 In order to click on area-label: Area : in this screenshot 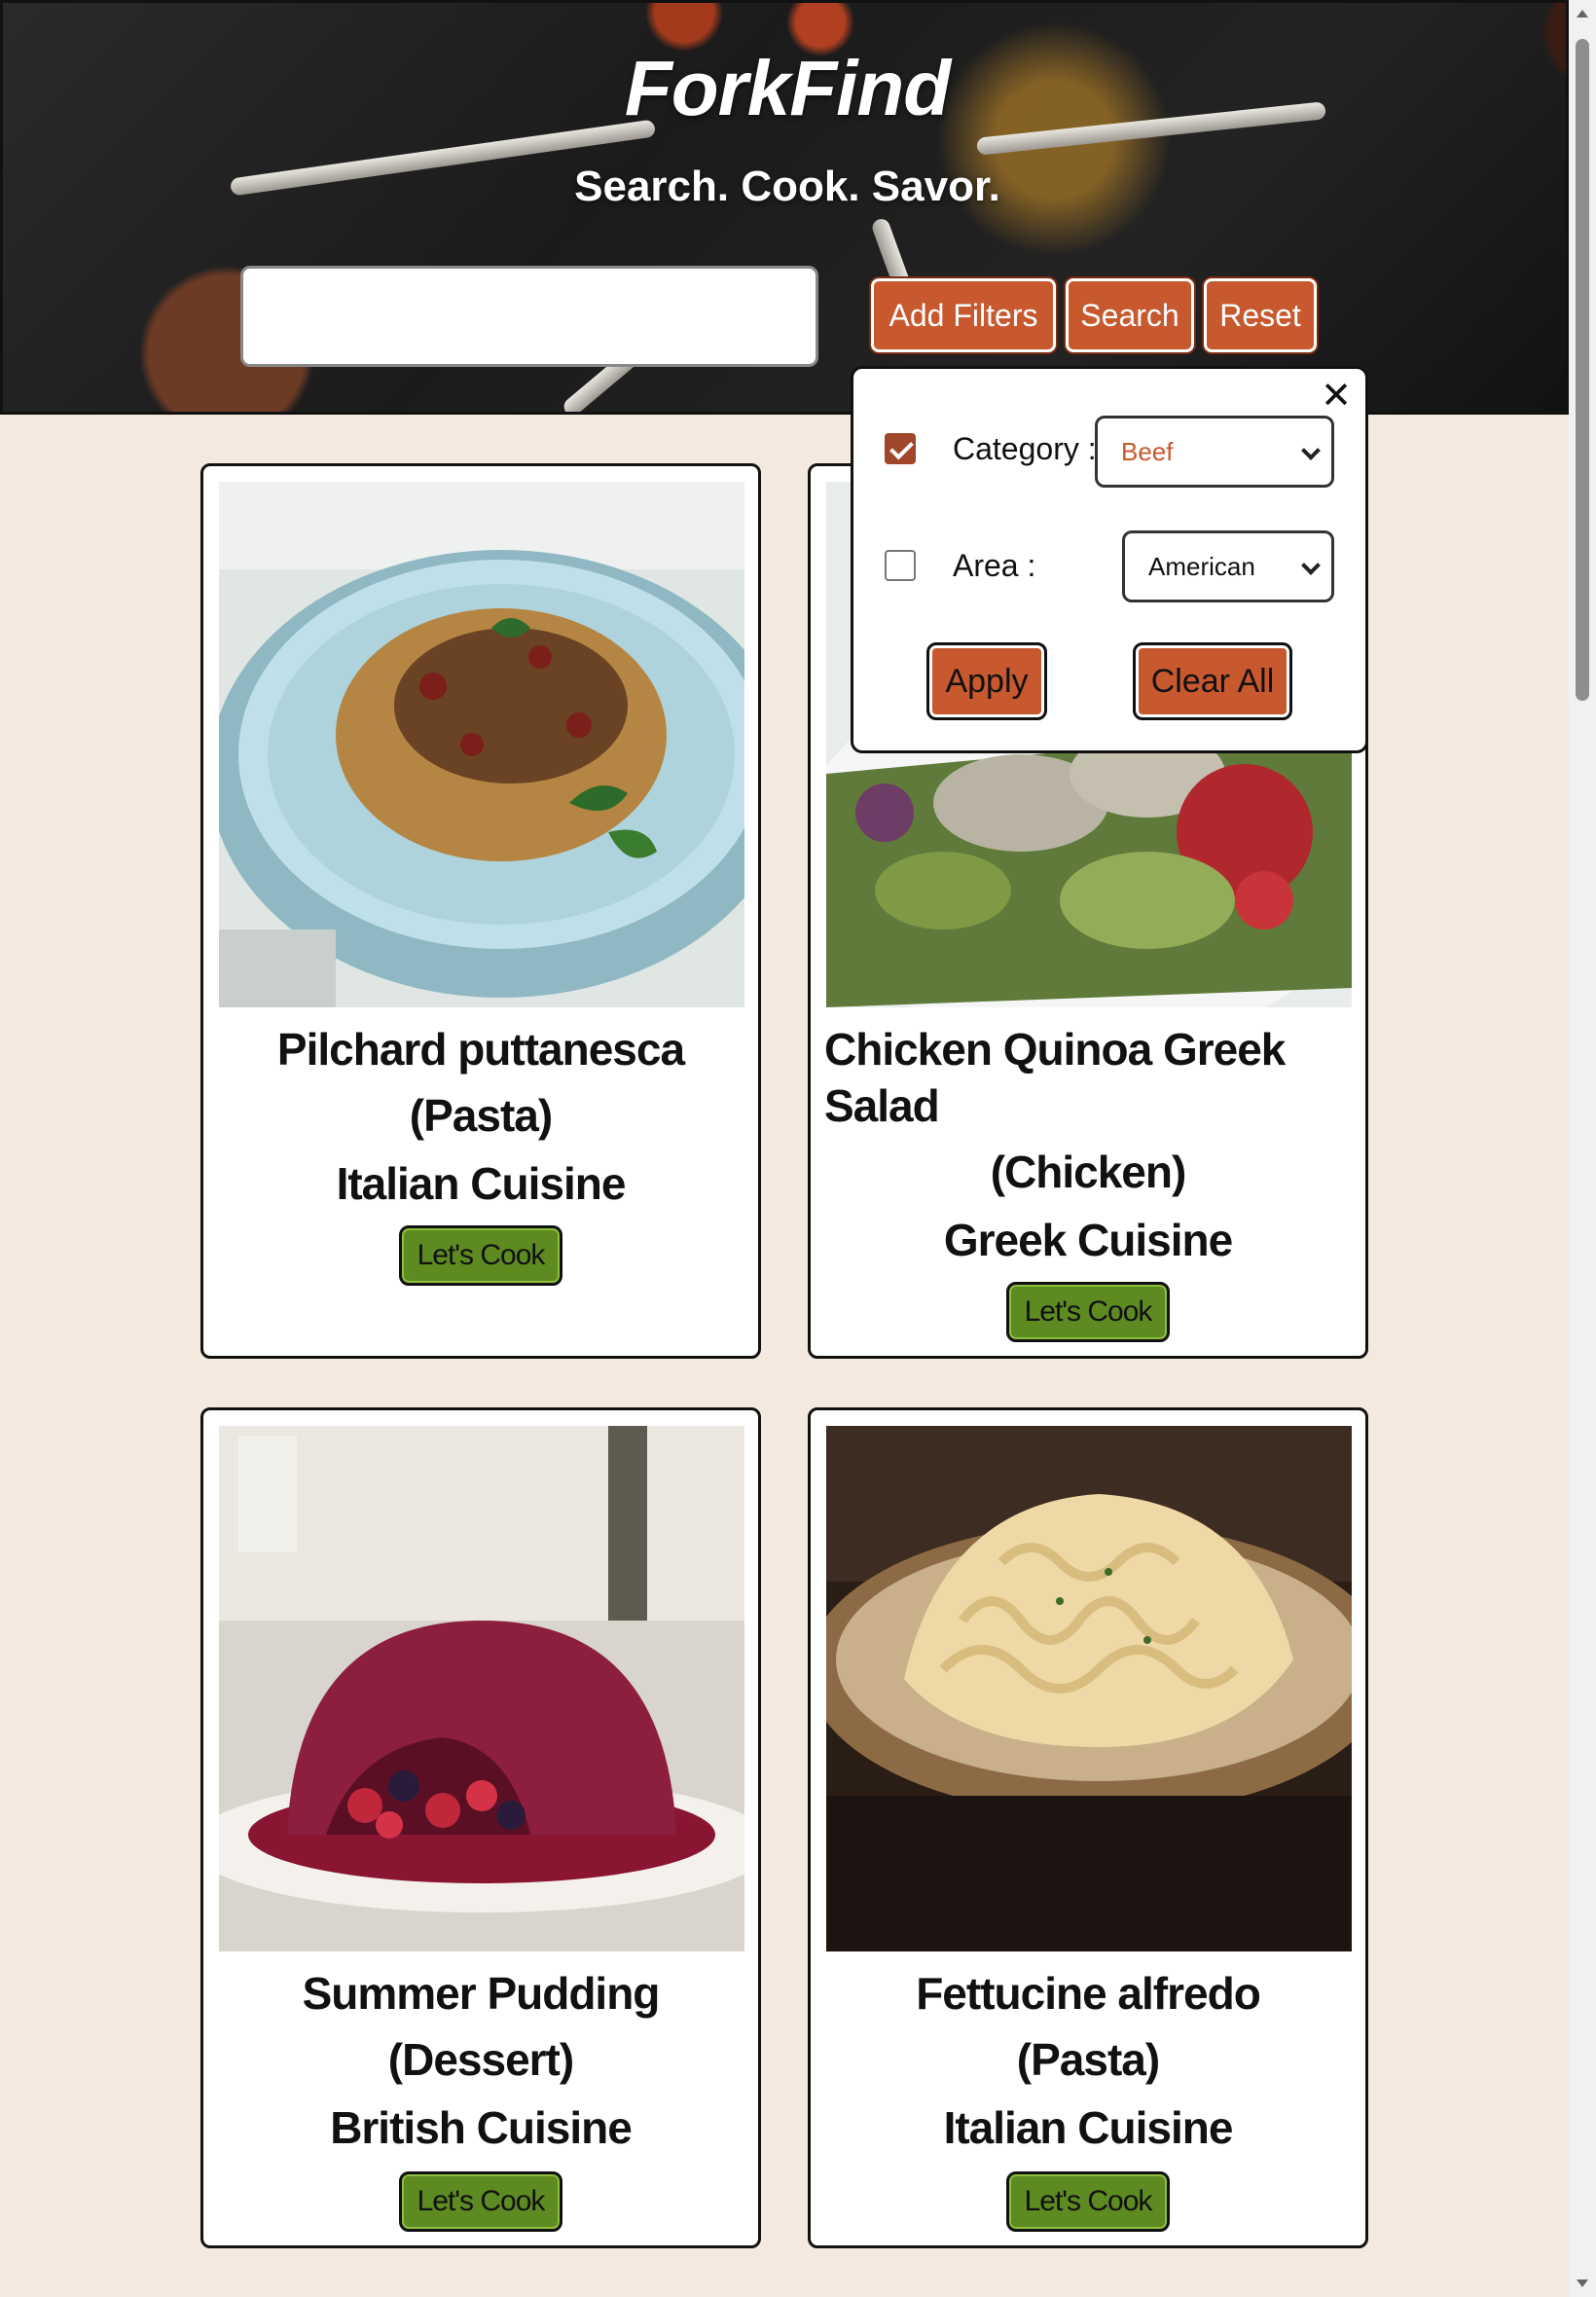, I will do `click(994, 565)`.